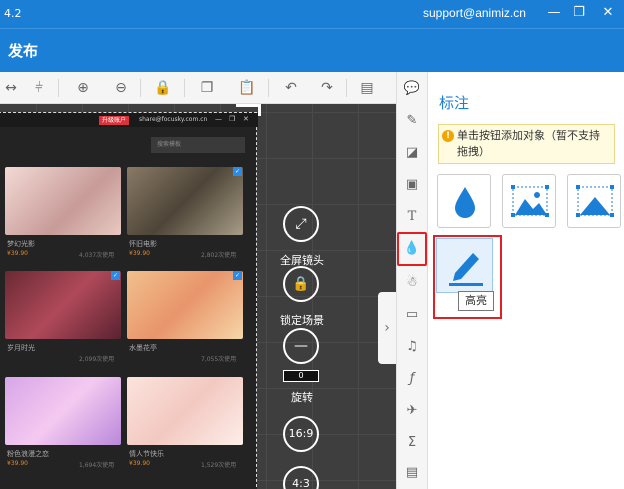 The image size is (624, 489). I want to click on app-version: 4.2, so click(13, 13).